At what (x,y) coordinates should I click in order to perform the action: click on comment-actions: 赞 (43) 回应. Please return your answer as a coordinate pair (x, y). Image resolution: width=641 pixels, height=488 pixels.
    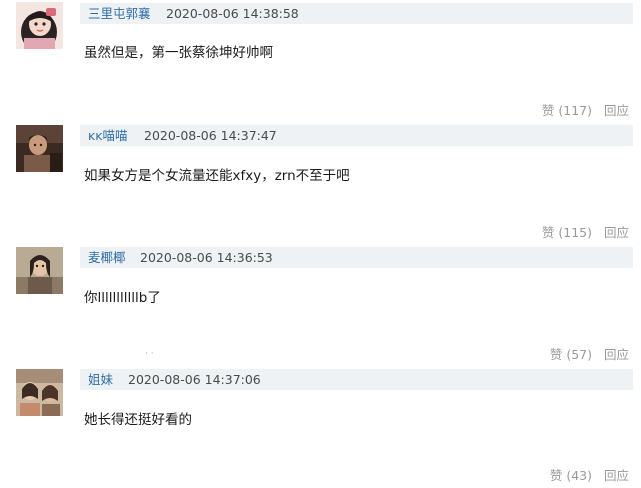
    Looking at the image, I should click on (589, 474).